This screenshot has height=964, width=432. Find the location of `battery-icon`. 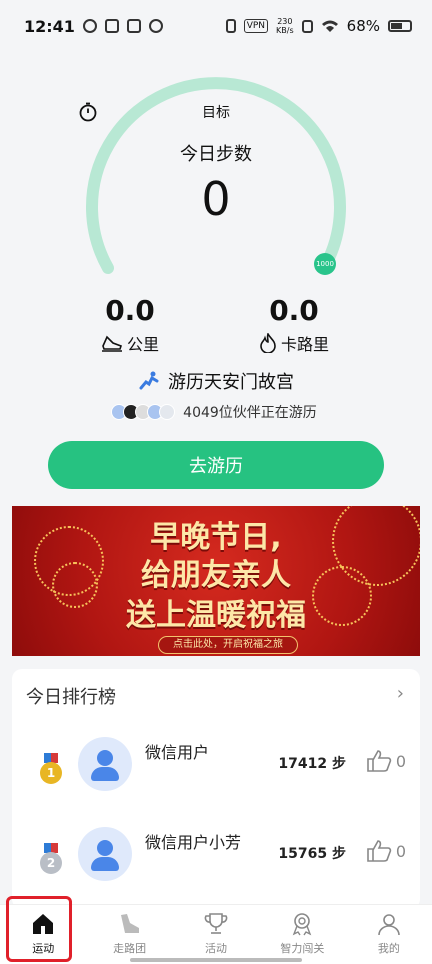

battery-icon is located at coordinates (400, 26).